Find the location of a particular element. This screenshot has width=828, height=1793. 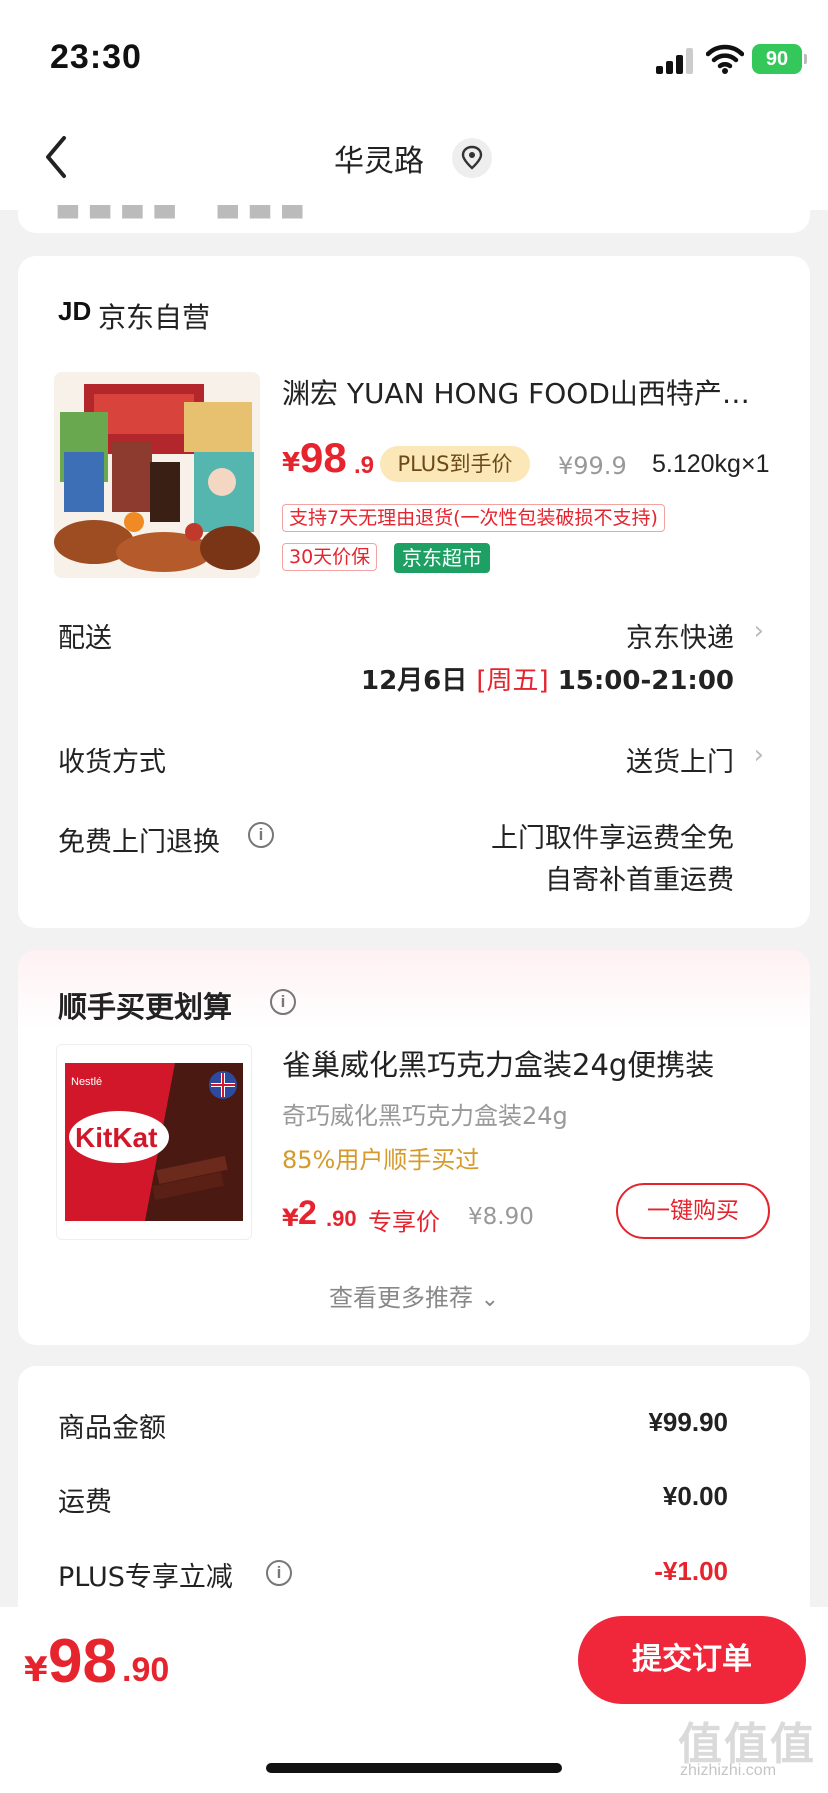

delivery-chevron-icon: › is located at coordinates (759, 631).